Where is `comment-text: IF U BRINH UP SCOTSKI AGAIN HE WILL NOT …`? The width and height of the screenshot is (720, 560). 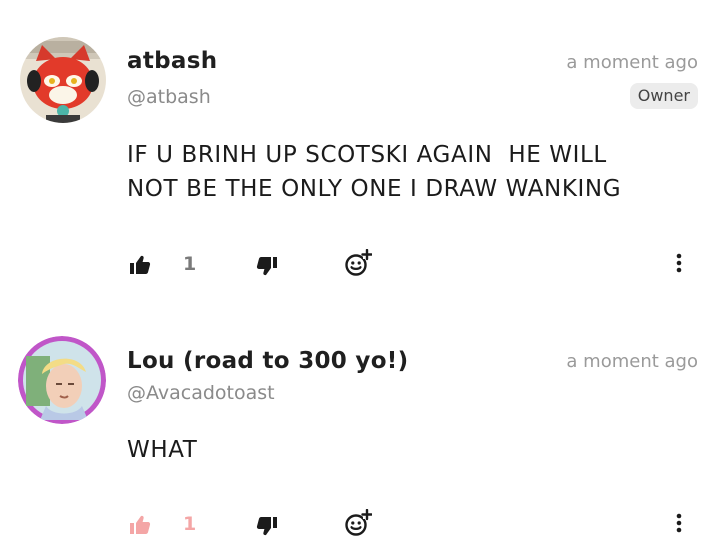 comment-text: IF U BRINH UP SCOTSKI AGAIN HE WILL NOT … is located at coordinates (374, 172).